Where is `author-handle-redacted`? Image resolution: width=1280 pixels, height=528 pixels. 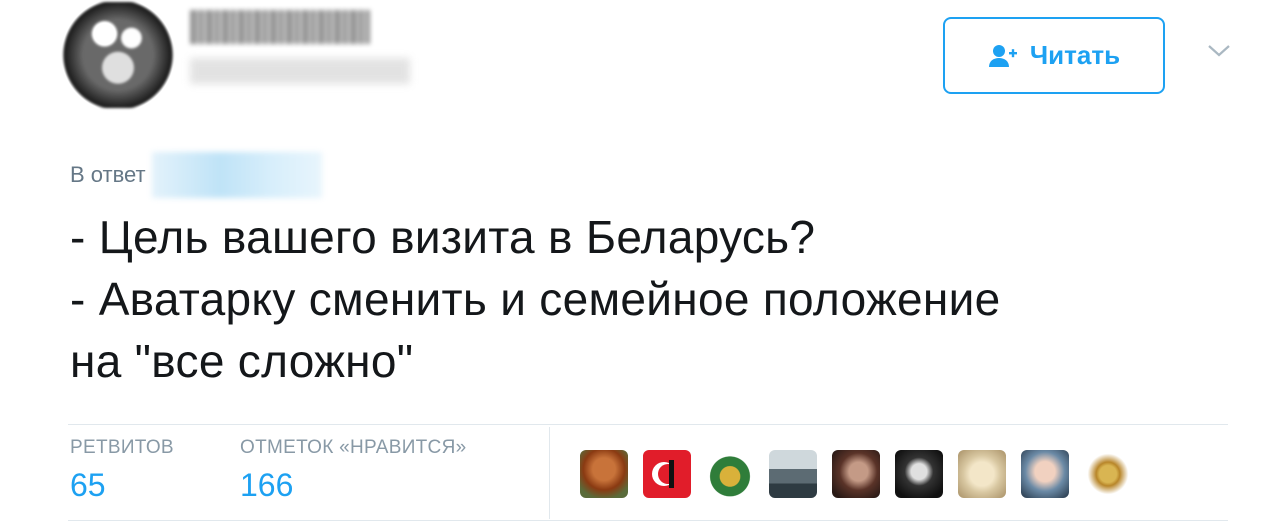 author-handle-redacted is located at coordinates (300, 71).